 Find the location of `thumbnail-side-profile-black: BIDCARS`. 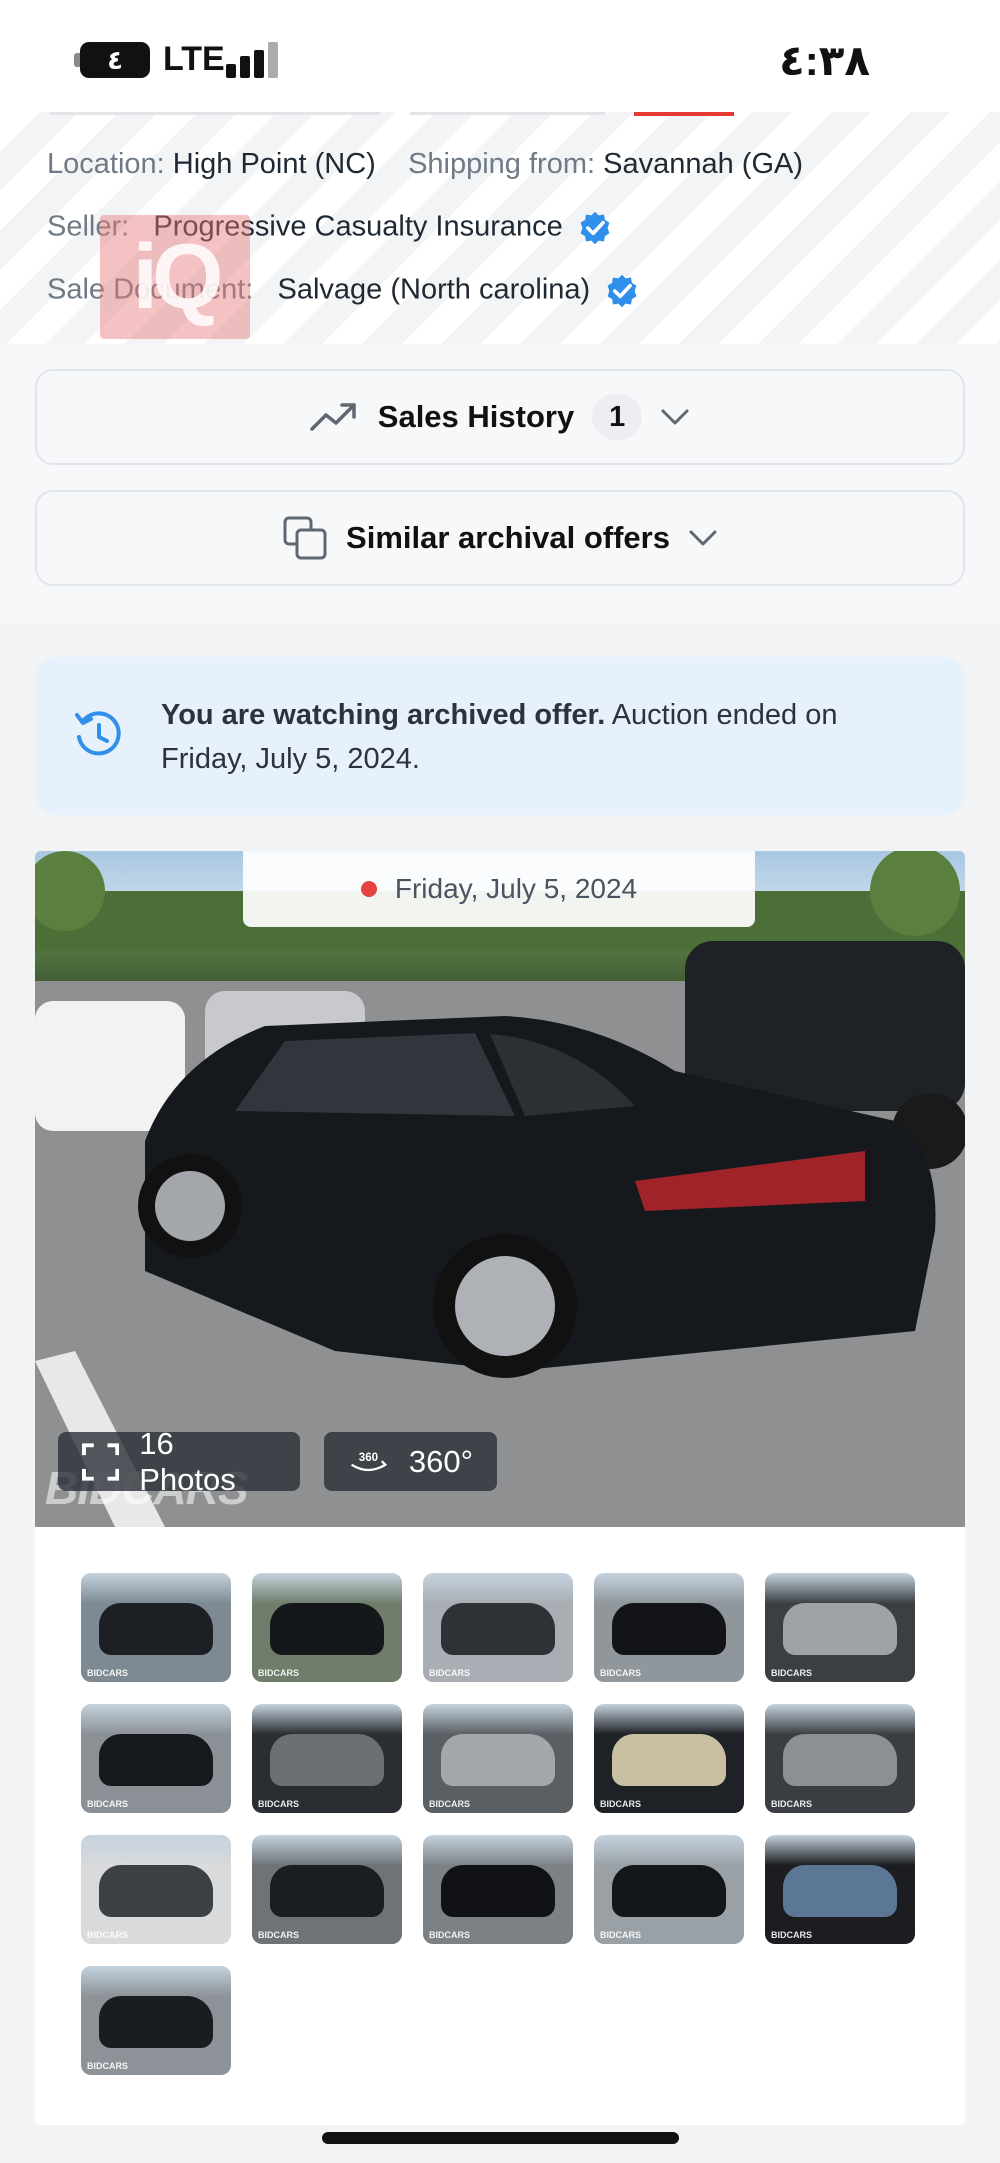

thumbnail-side-profile-black: BIDCARS is located at coordinates (669, 1889).